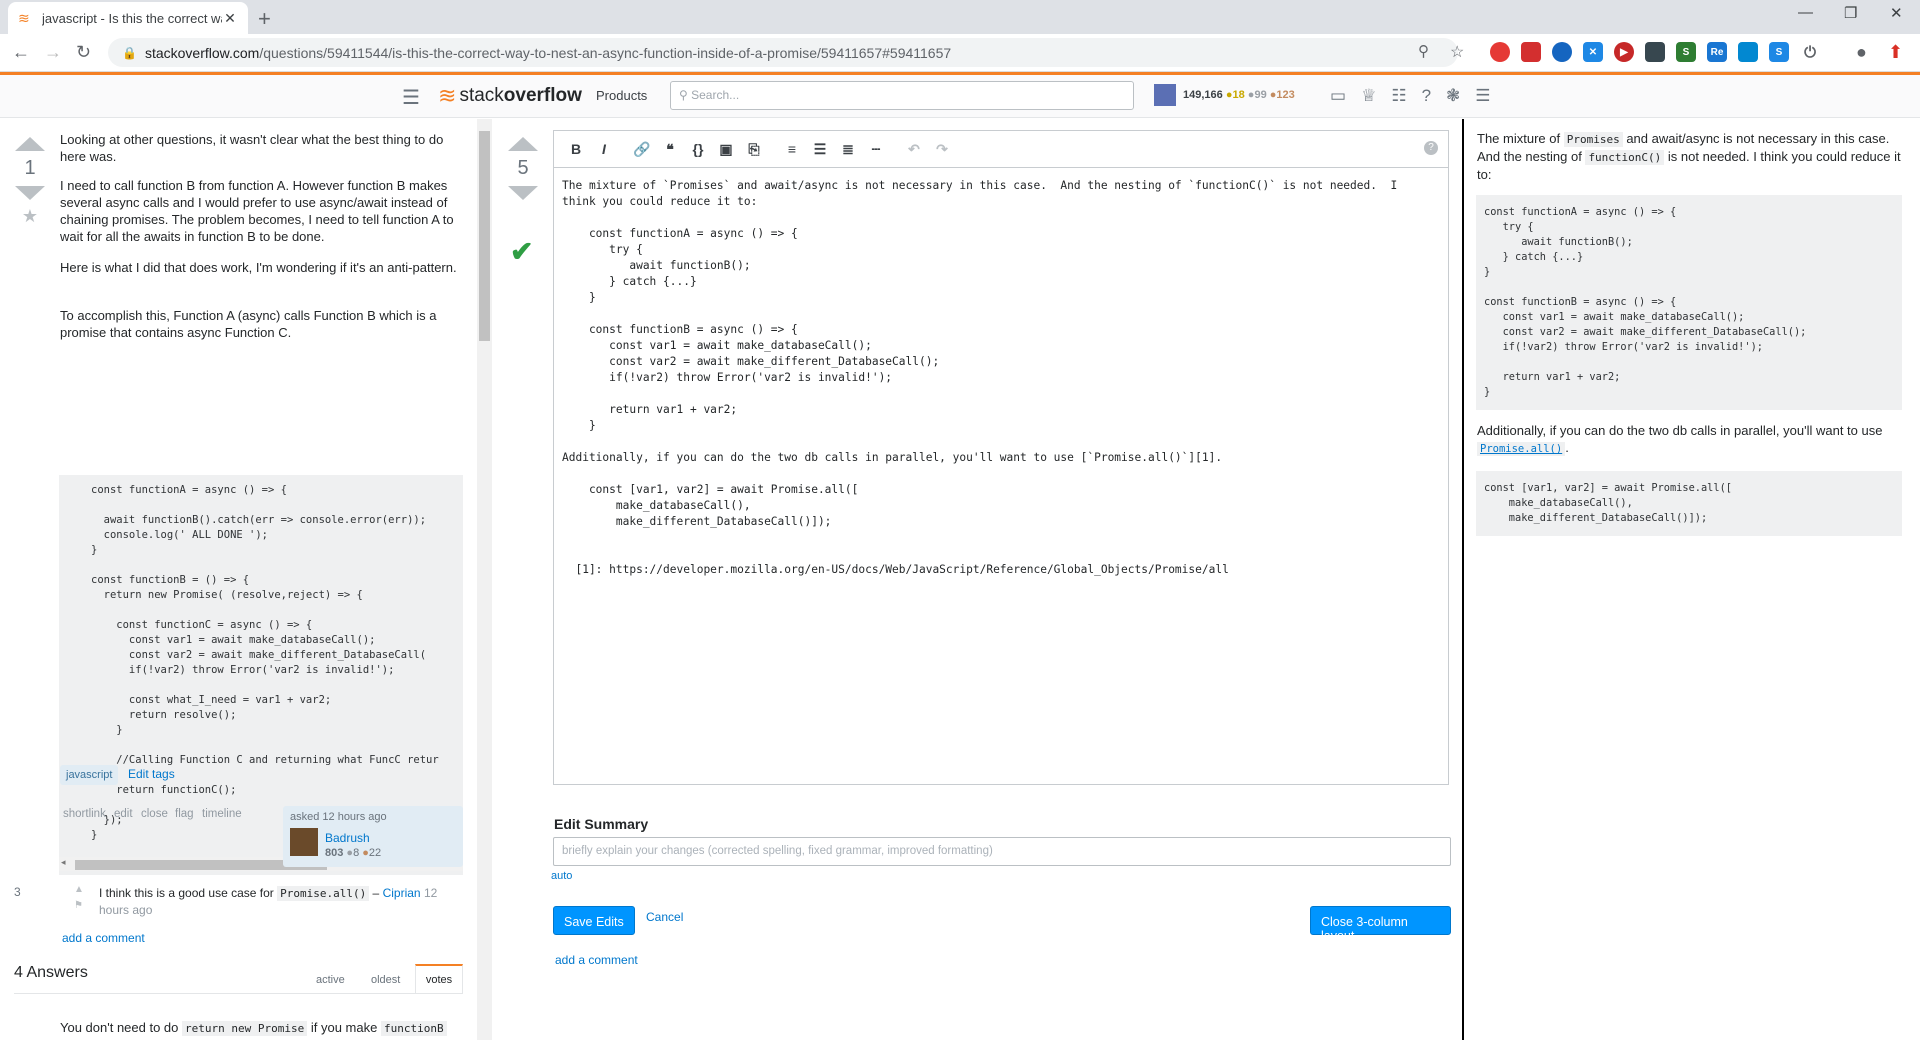 The width and height of the screenshot is (1920, 1040). What do you see at coordinates (151, 774) in the screenshot?
I see `edit-tags-link: Edit tags` at bounding box center [151, 774].